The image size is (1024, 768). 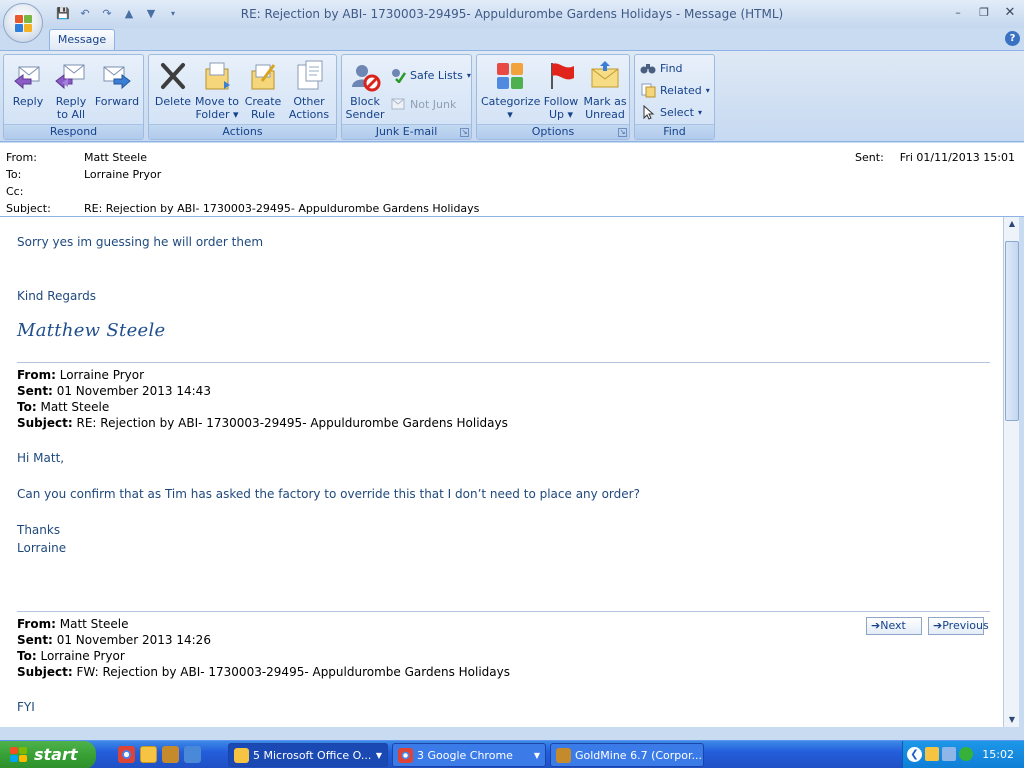 I want to click on quote2-text: FYI, so click(x=26, y=707).